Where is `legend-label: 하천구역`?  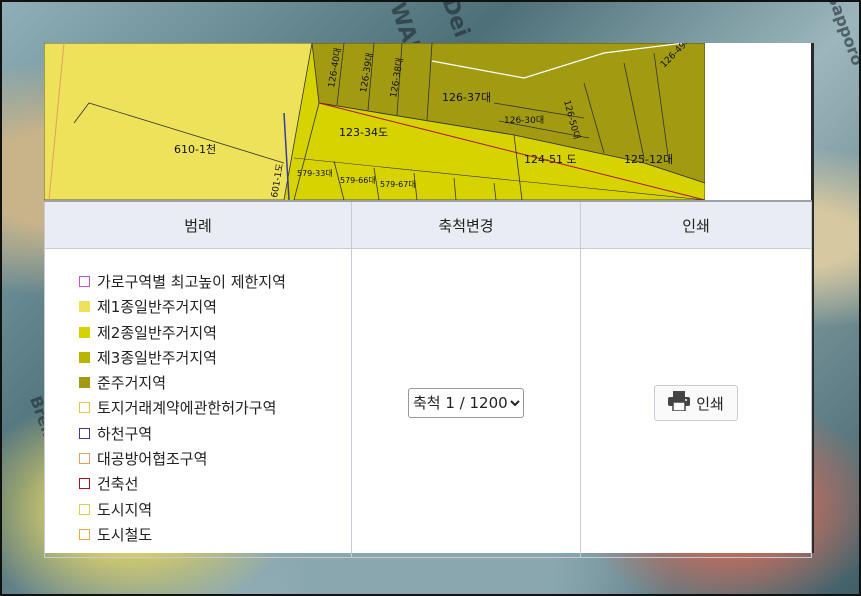 legend-label: 하천구역 is located at coordinates (125, 433).